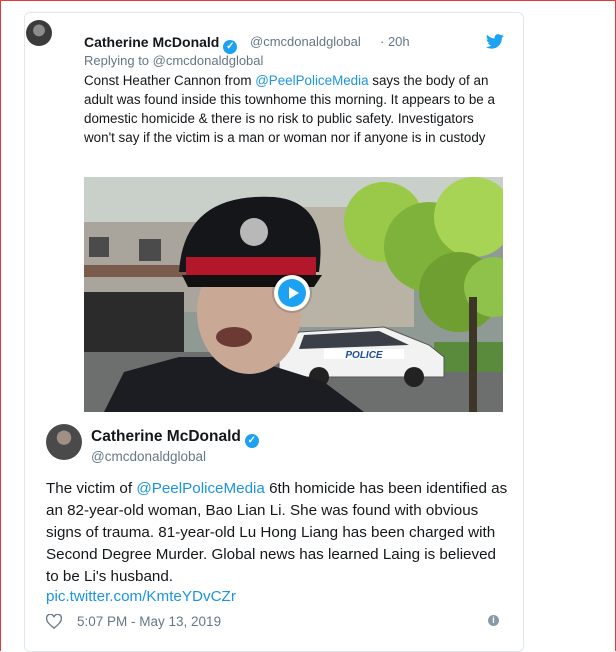  I want to click on tweet-timestamp: 5:07 PM - May 13, 2019, so click(149, 621).